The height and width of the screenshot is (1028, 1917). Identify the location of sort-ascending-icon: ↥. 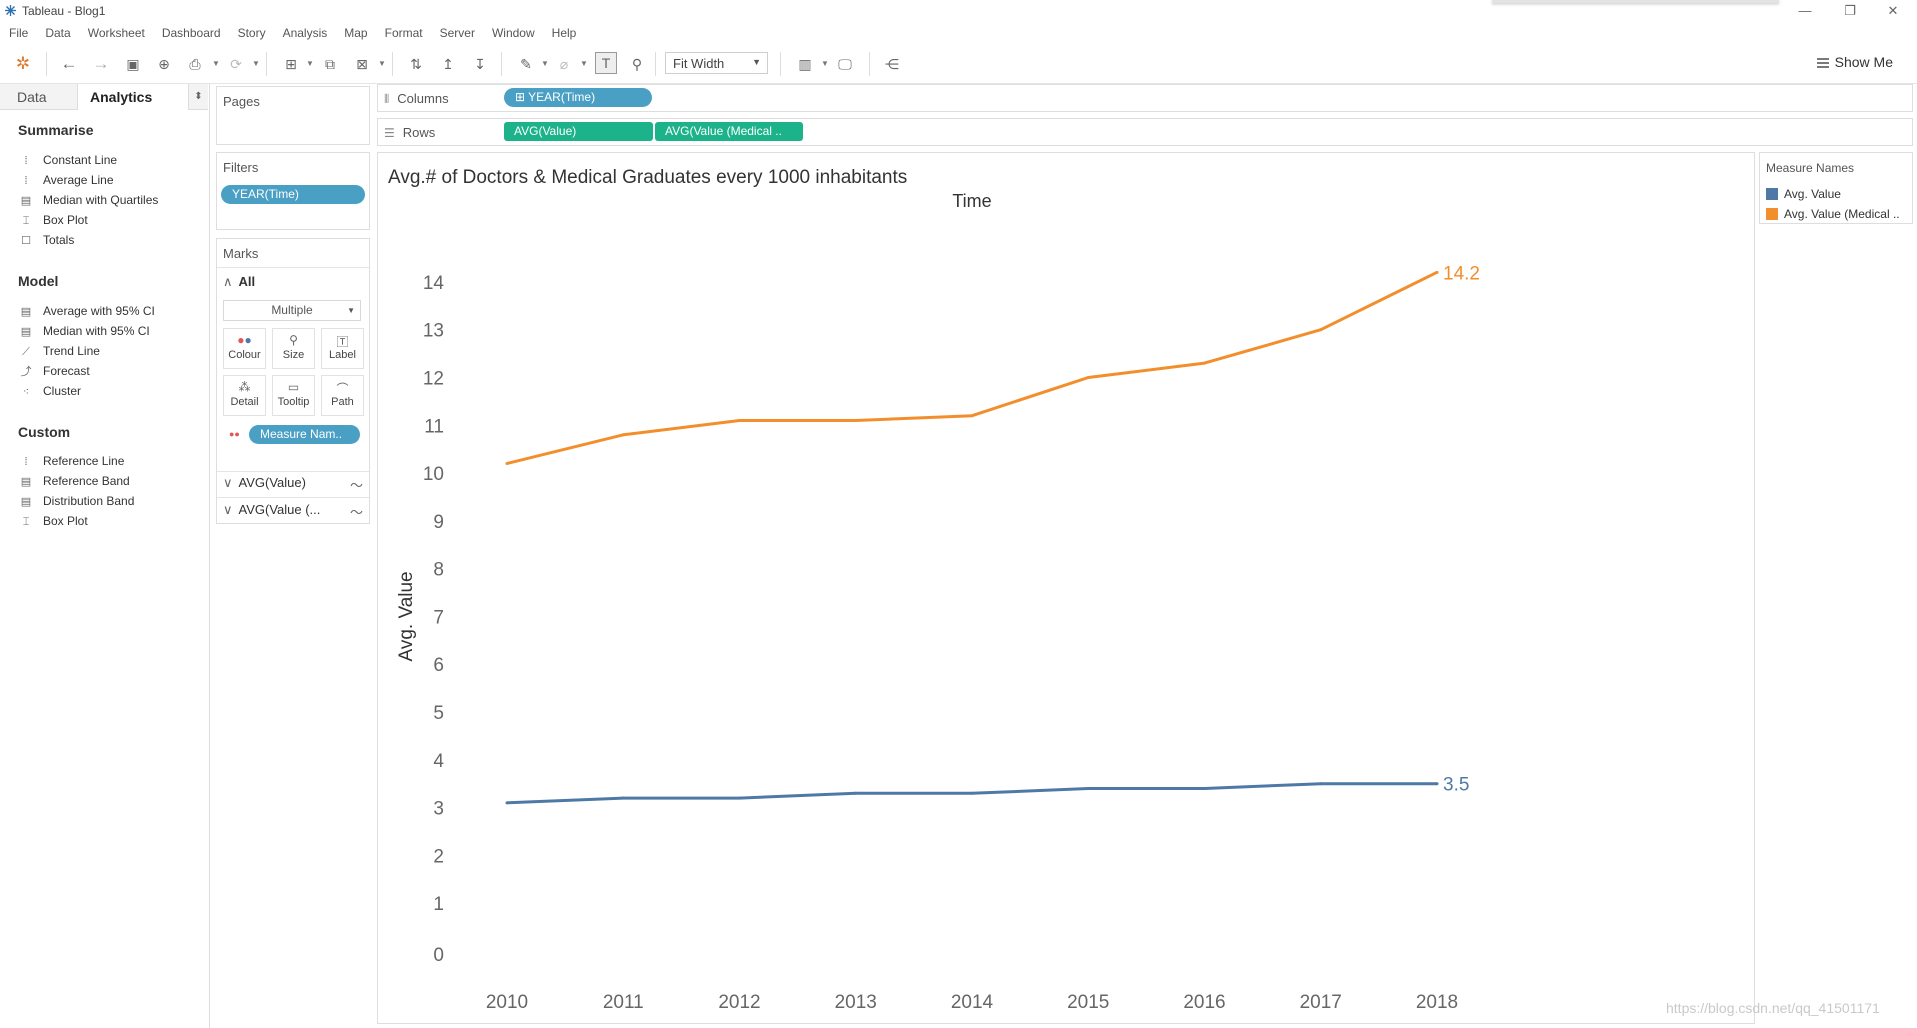
(448, 64).